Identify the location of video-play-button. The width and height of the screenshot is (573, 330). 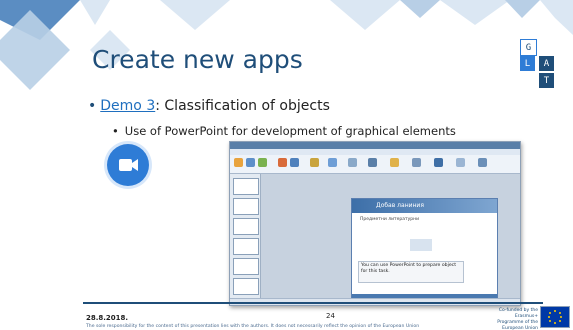
(128, 165).